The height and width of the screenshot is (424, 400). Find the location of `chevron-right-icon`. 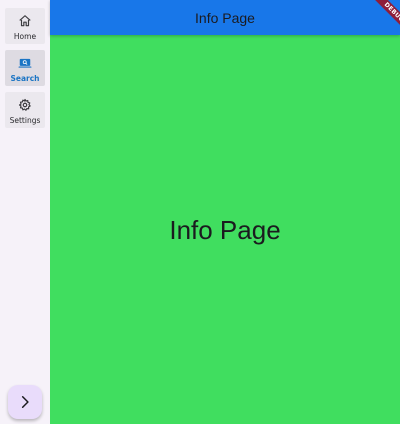

chevron-right-icon is located at coordinates (25, 402).